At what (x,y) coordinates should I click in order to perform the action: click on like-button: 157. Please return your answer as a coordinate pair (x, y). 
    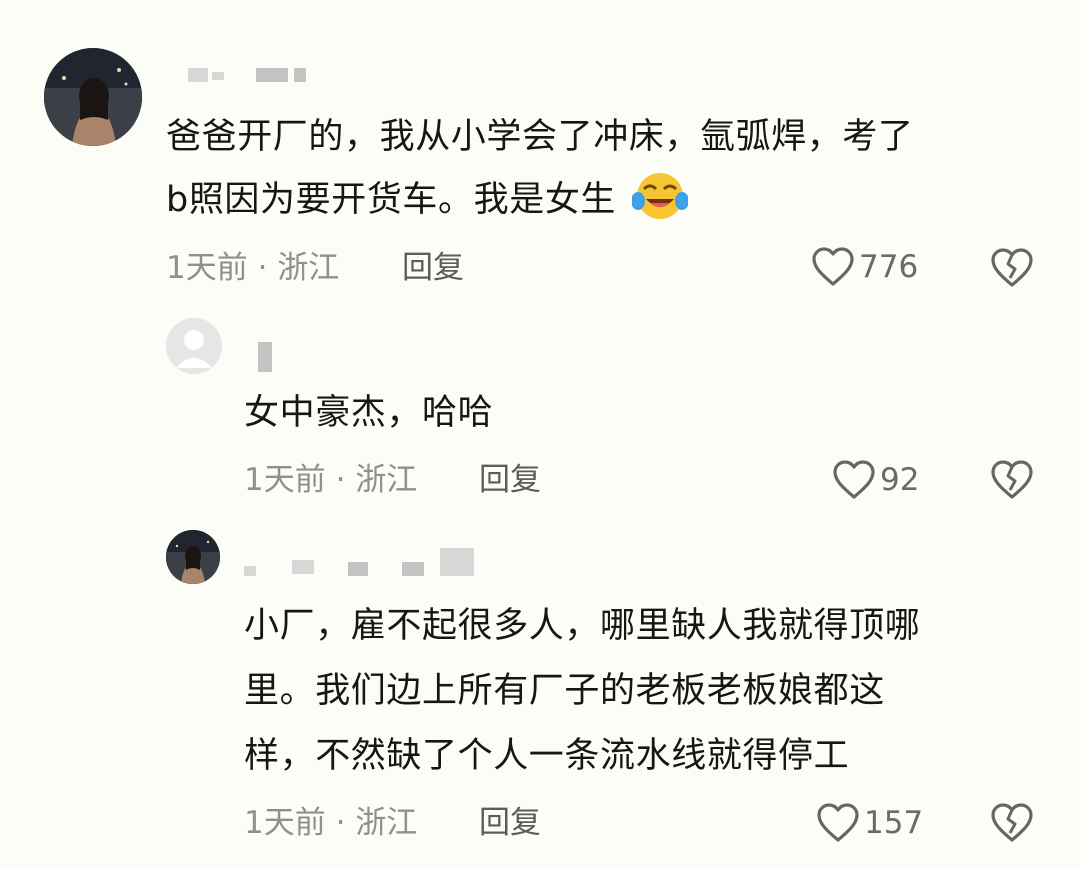
    Looking at the image, I should click on (869, 823).